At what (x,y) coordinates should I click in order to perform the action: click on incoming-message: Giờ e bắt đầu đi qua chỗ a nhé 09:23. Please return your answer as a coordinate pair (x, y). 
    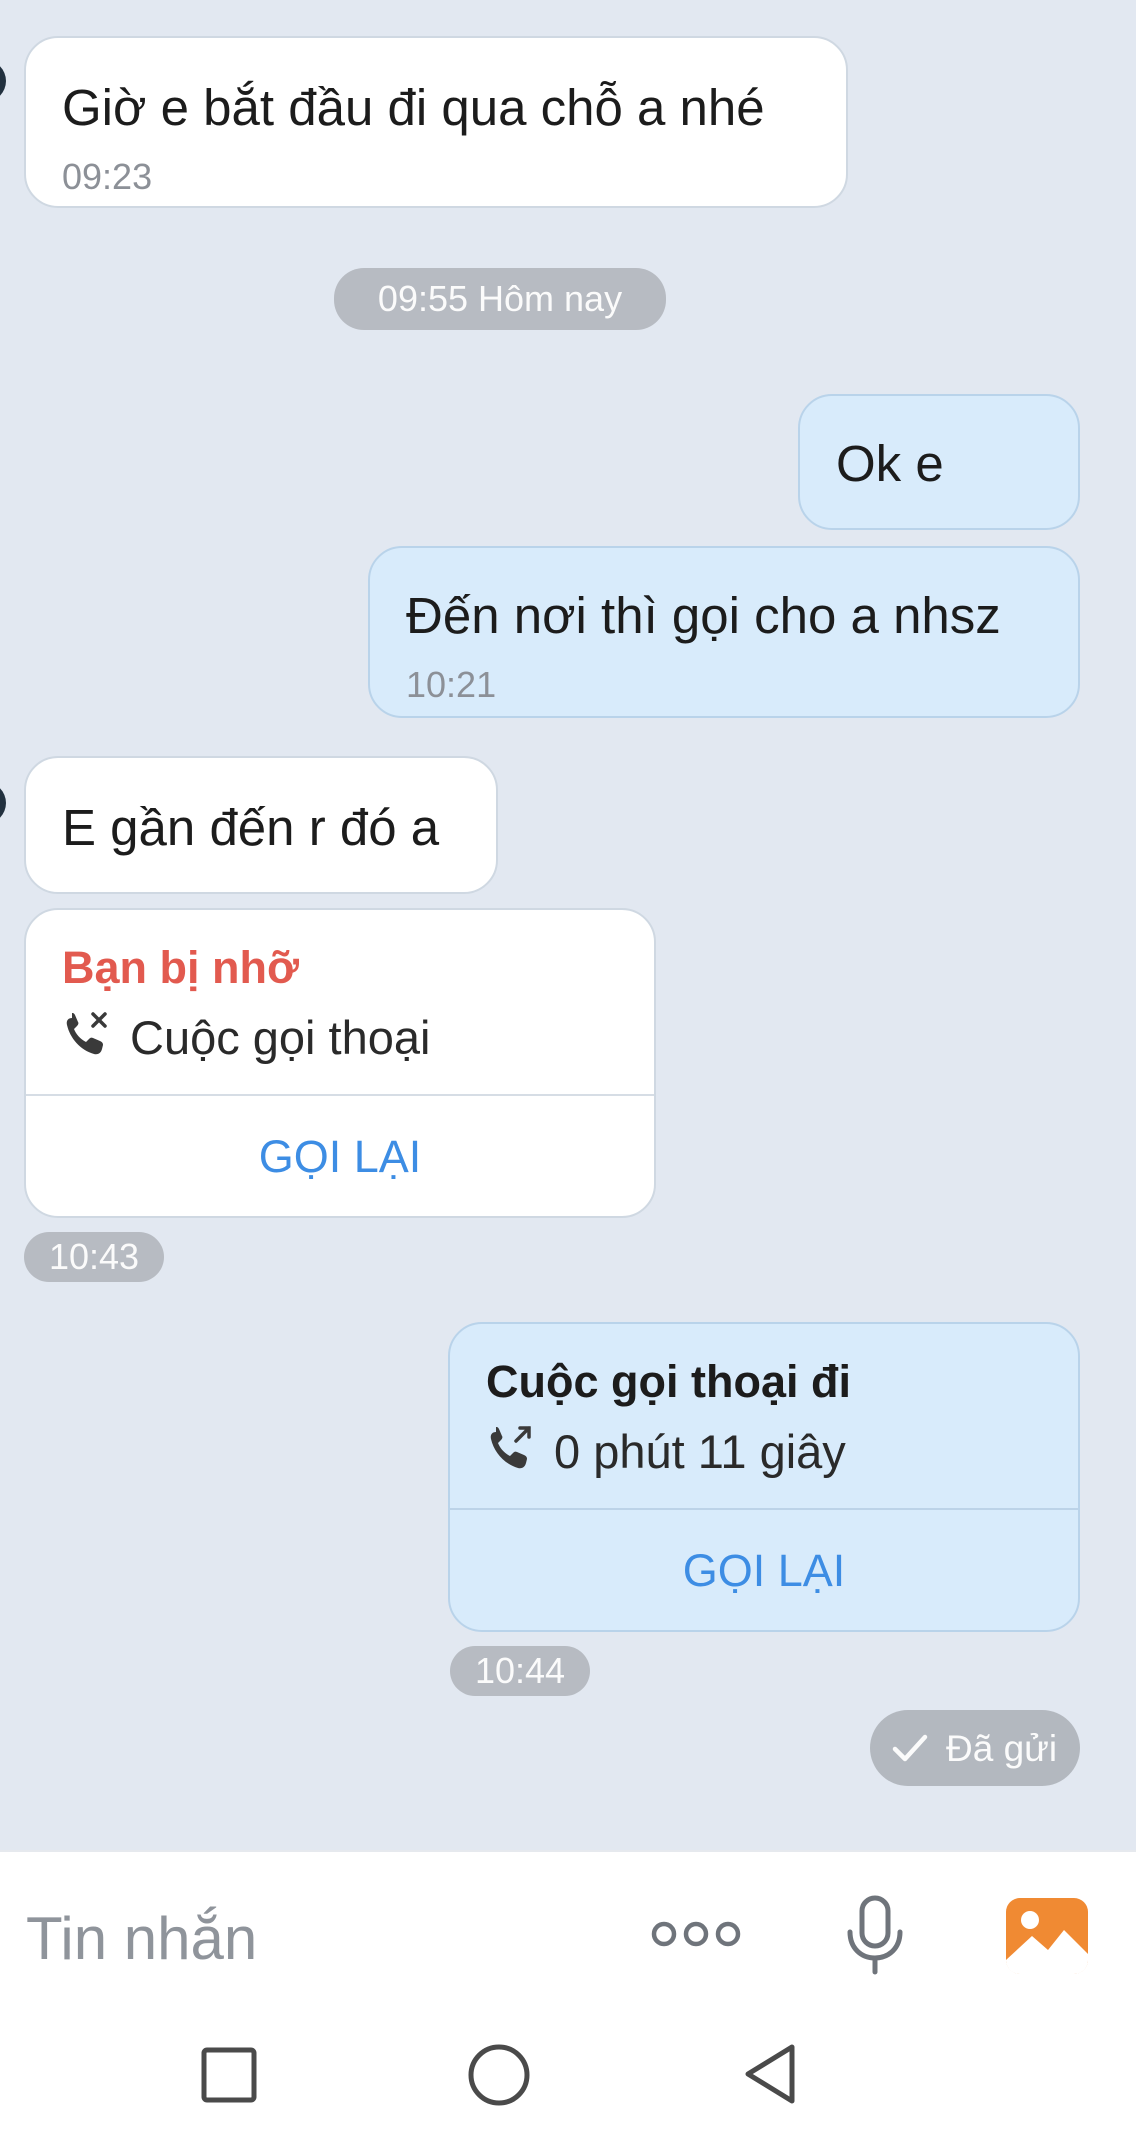
    Looking at the image, I should click on (436, 122).